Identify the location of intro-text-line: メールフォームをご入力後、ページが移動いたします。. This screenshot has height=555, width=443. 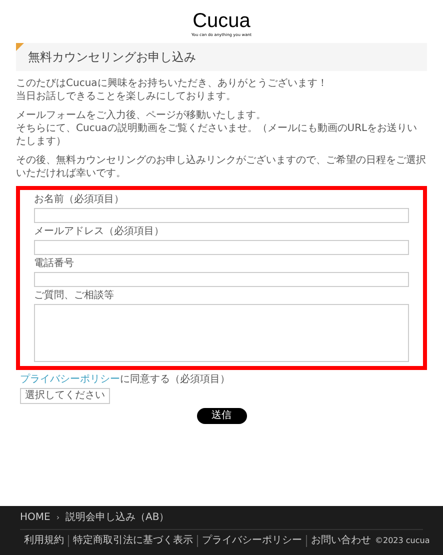
(141, 115).